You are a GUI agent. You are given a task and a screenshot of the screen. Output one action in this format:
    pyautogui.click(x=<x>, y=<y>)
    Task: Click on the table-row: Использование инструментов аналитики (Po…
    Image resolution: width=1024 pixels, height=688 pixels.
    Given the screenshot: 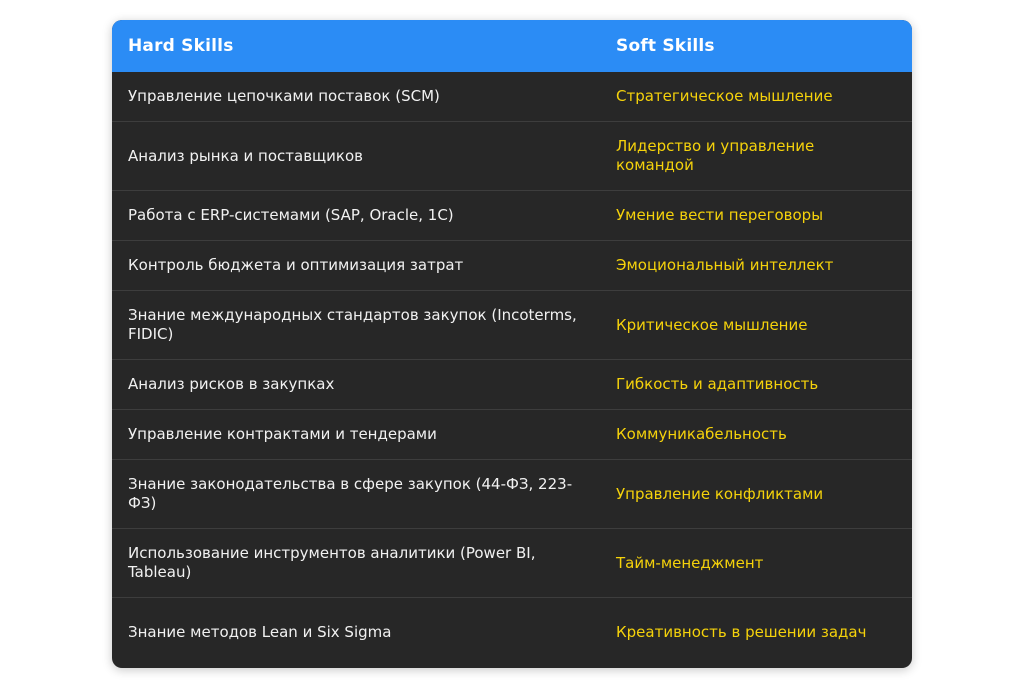 What is the action you would take?
    pyautogui.click(x=512, y=563)
    